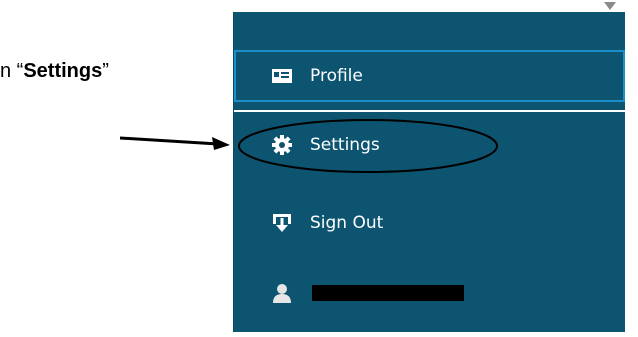  I want to click on instruction-prefix: n “, so click(12, 71).